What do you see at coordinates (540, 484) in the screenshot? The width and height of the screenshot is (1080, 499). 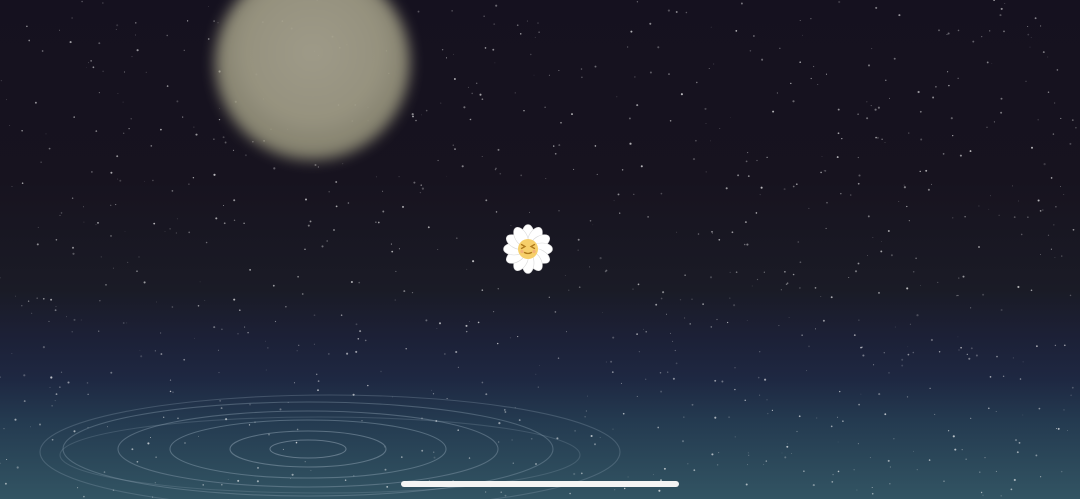 I see `home-indicator` at bounding box center [540, 484].